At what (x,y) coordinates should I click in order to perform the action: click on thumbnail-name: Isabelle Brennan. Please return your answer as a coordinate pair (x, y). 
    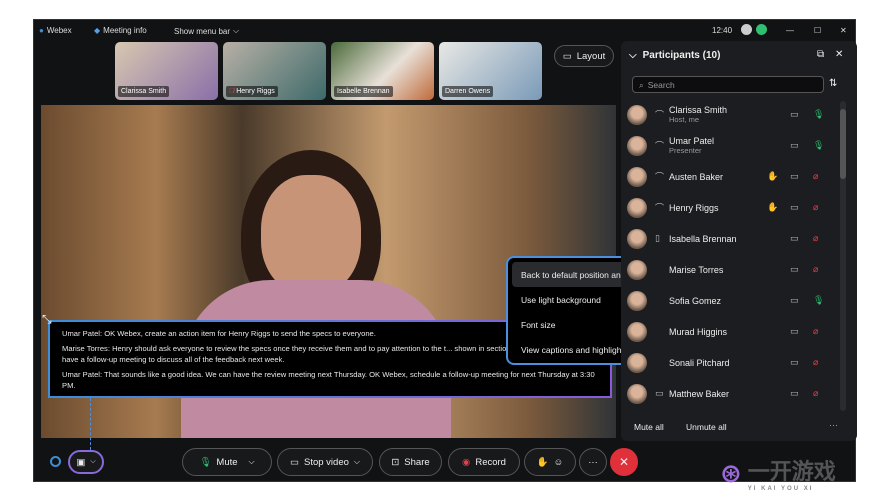
    Looking at the image, I should click on (363, 91).